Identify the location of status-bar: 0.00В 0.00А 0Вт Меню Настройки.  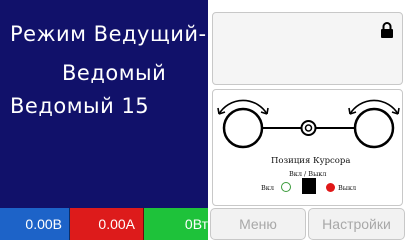
(203, 224).